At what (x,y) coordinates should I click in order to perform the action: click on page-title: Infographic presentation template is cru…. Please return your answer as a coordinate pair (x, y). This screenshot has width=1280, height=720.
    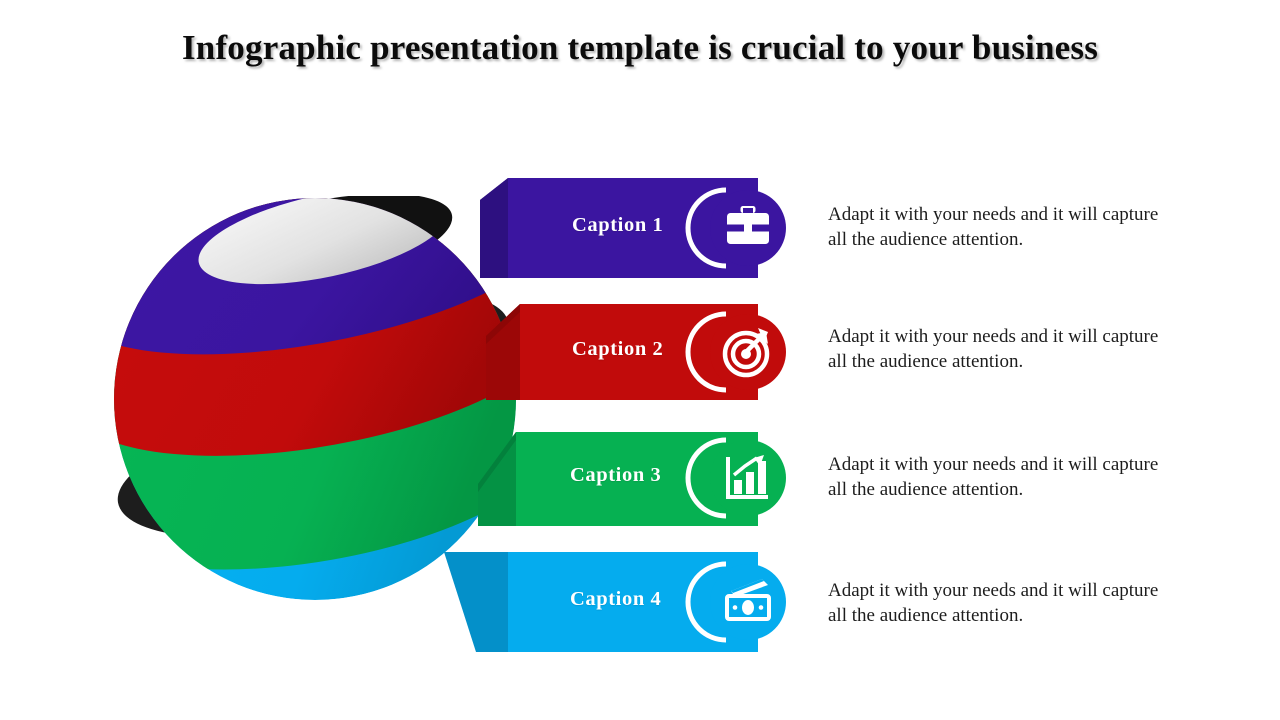
    Looking at the image, I should click on (640, 47).